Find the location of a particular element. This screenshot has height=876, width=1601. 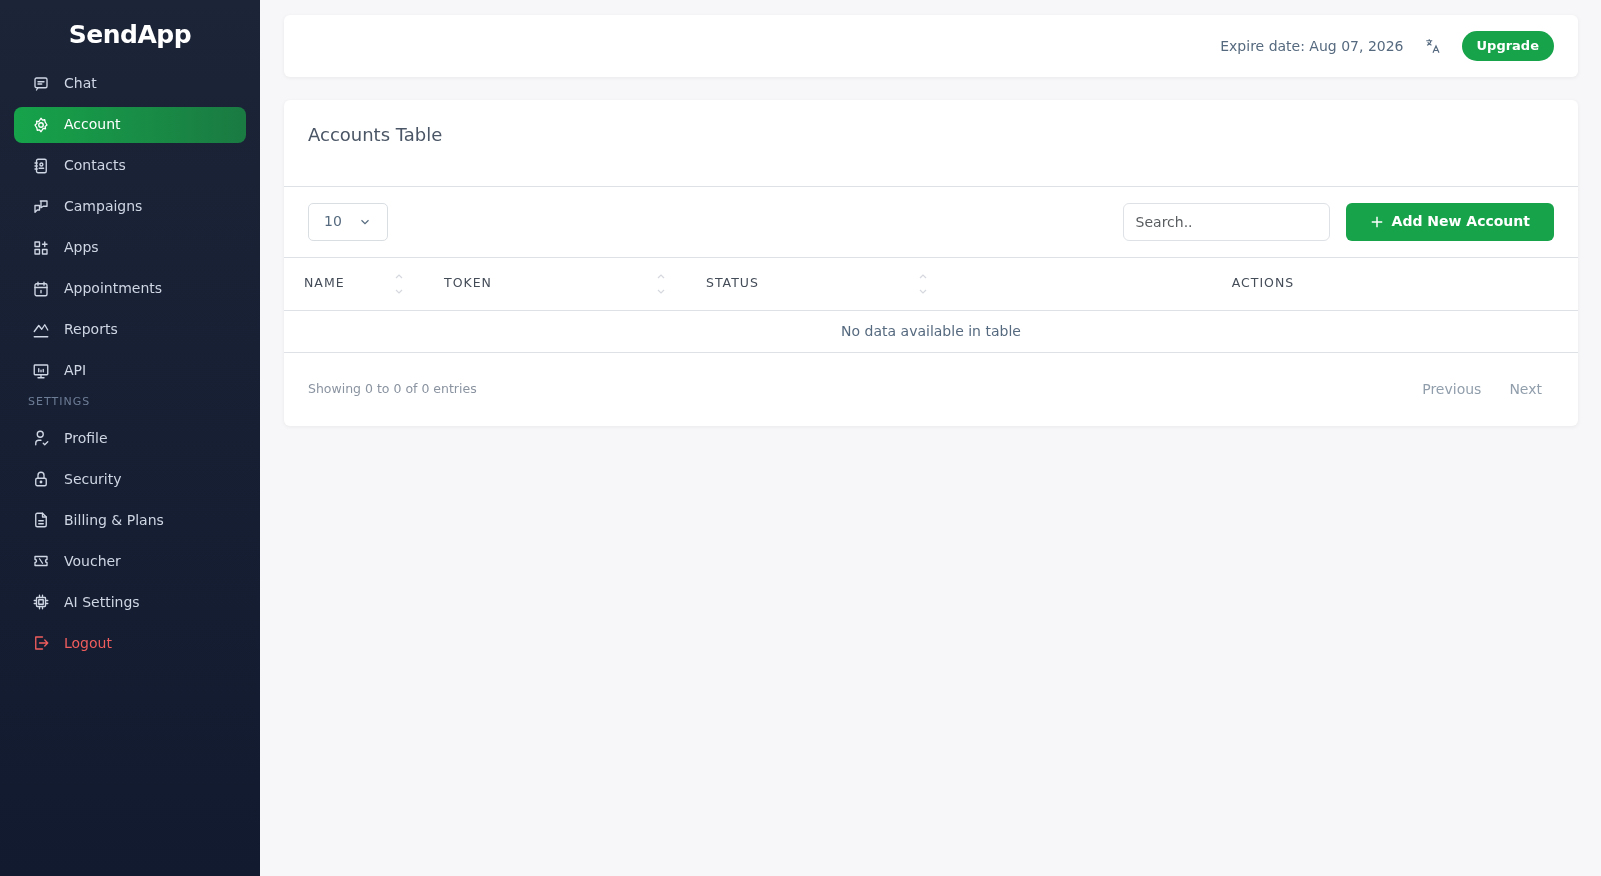

expire-date: Expire date: Aug 07, 2026 is located at coordinates (1312, 46).